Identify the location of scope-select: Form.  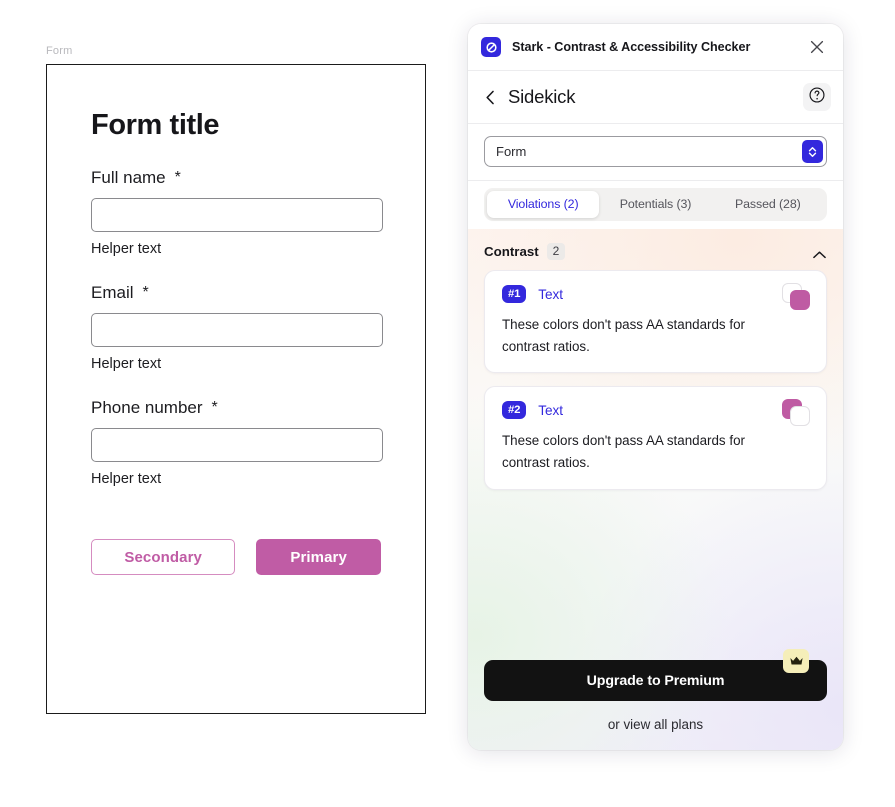
(655, 151).